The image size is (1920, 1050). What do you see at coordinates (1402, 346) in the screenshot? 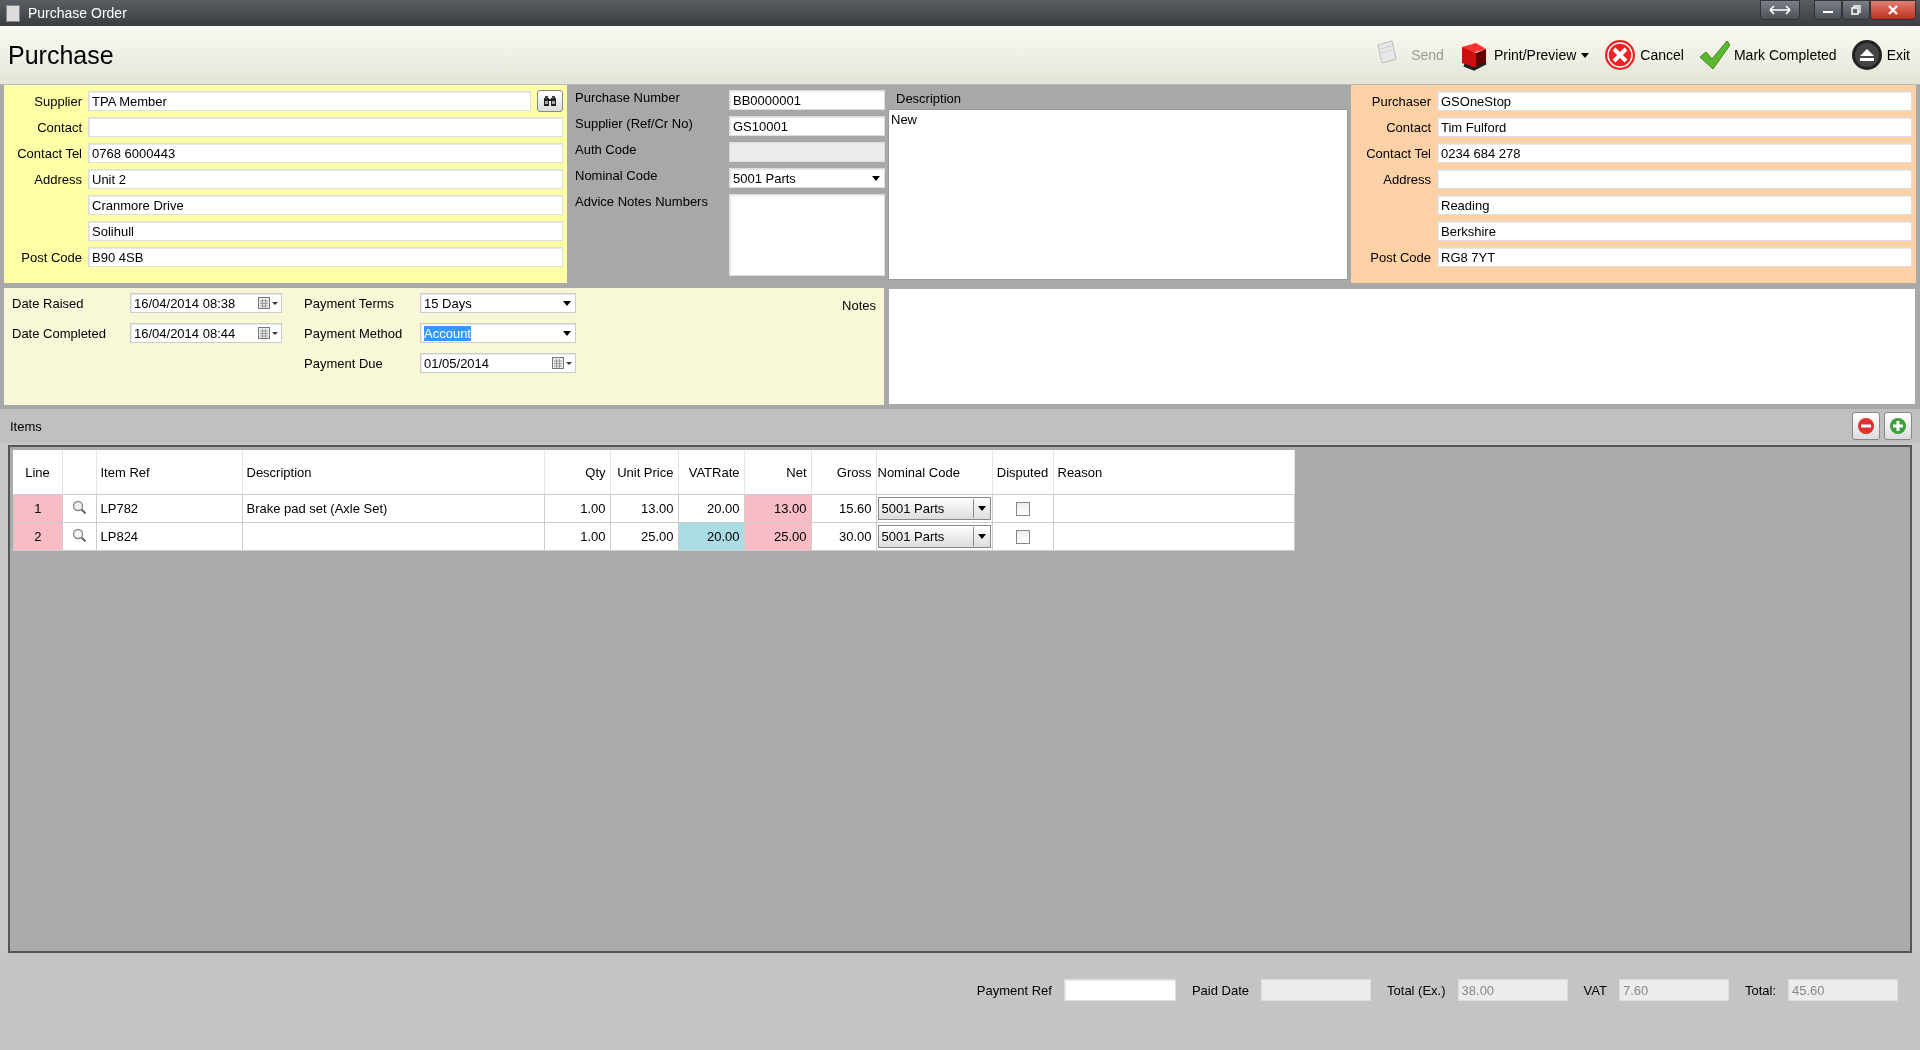
I see `notes-field` at bounding box center [1402, 346].